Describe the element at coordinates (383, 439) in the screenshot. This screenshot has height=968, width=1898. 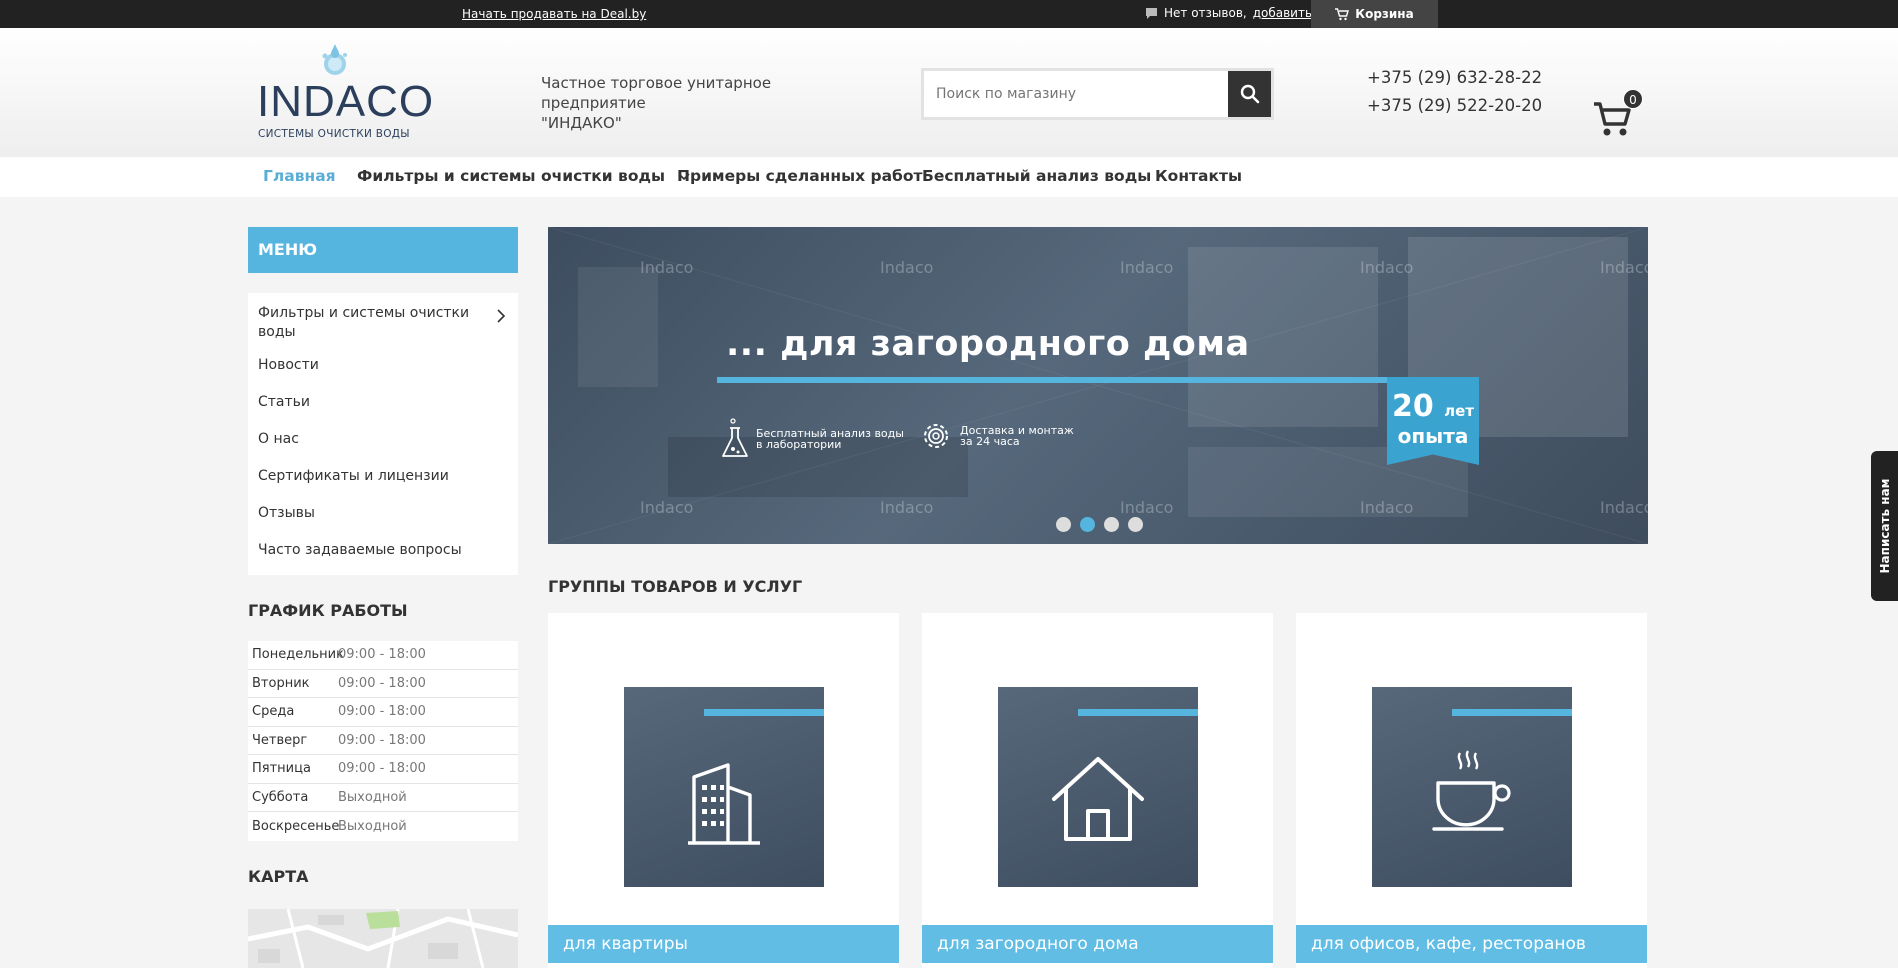
I see `sidebar-item-about: О нас` at that location.